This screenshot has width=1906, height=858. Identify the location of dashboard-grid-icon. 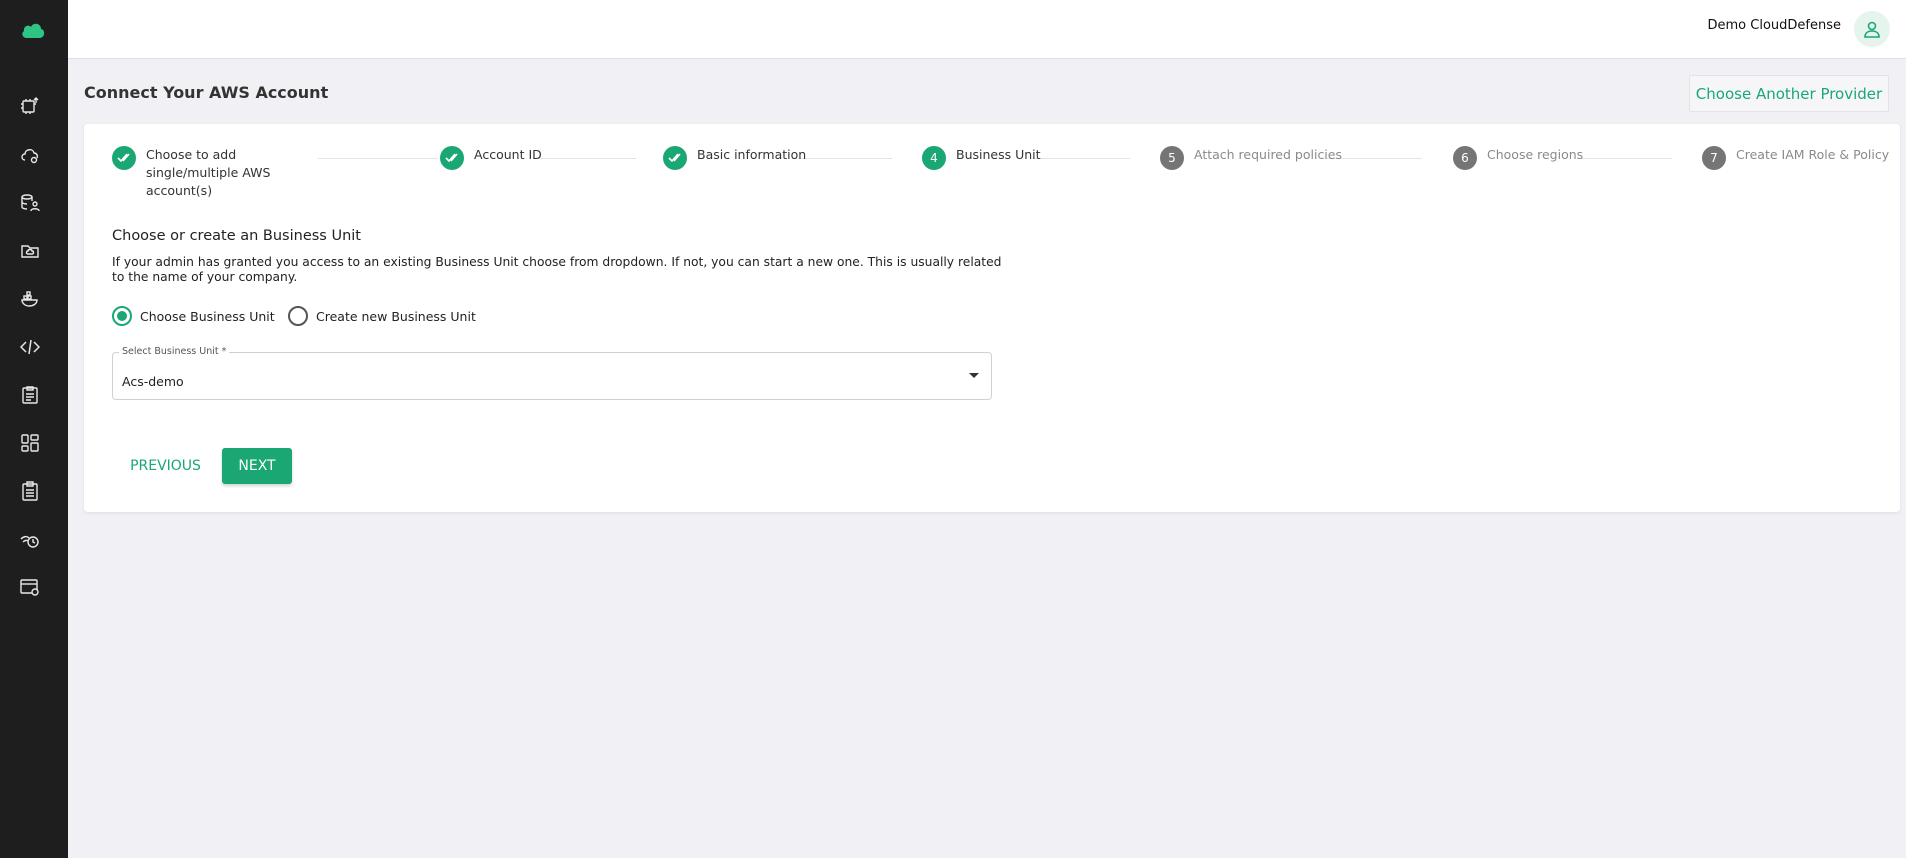
(30, 443).